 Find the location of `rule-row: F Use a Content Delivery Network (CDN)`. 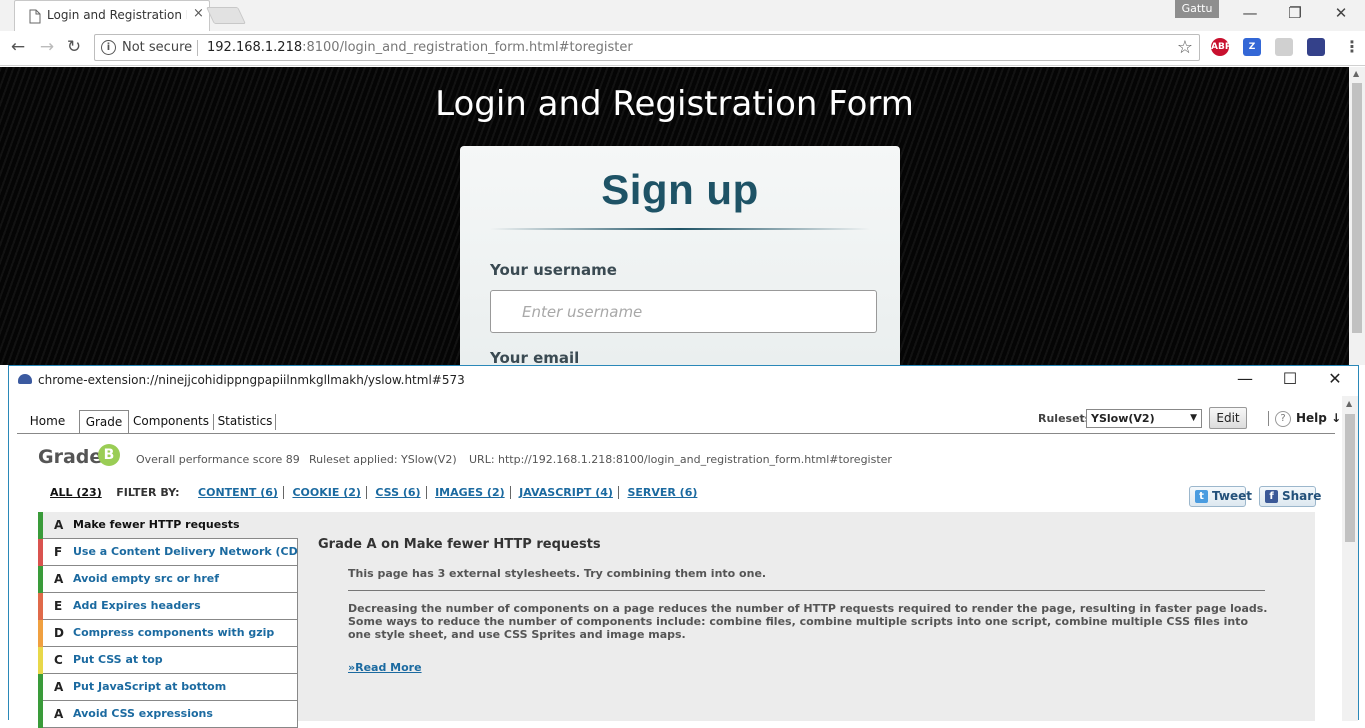

rule-row: F Use a Content Delivery Network (CDN) is located at coordinates (175, 552).